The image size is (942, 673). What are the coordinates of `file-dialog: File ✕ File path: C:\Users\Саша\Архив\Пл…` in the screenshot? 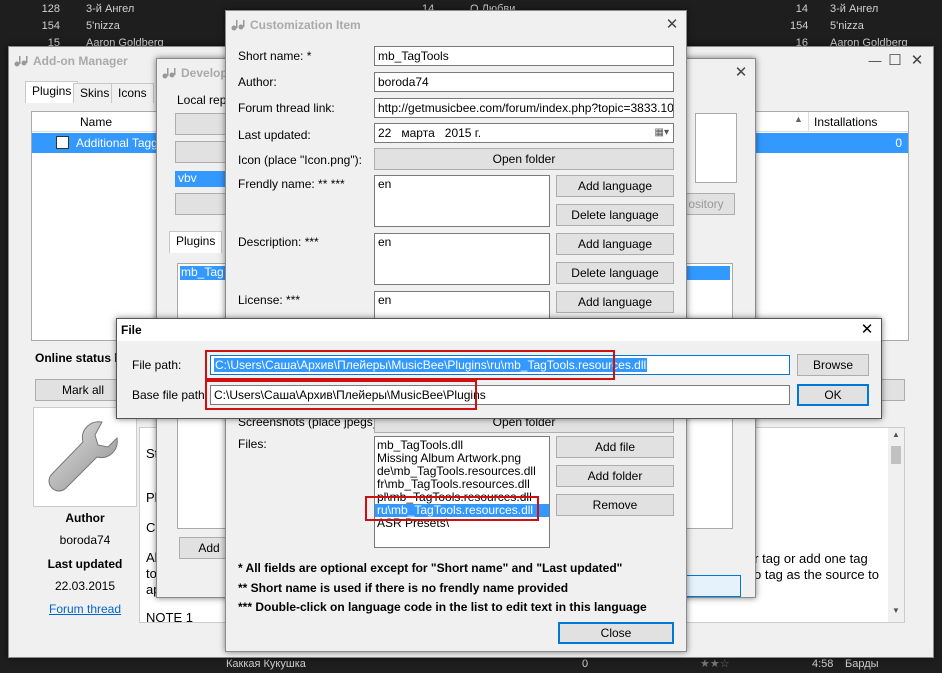 It's located at (499, 368).